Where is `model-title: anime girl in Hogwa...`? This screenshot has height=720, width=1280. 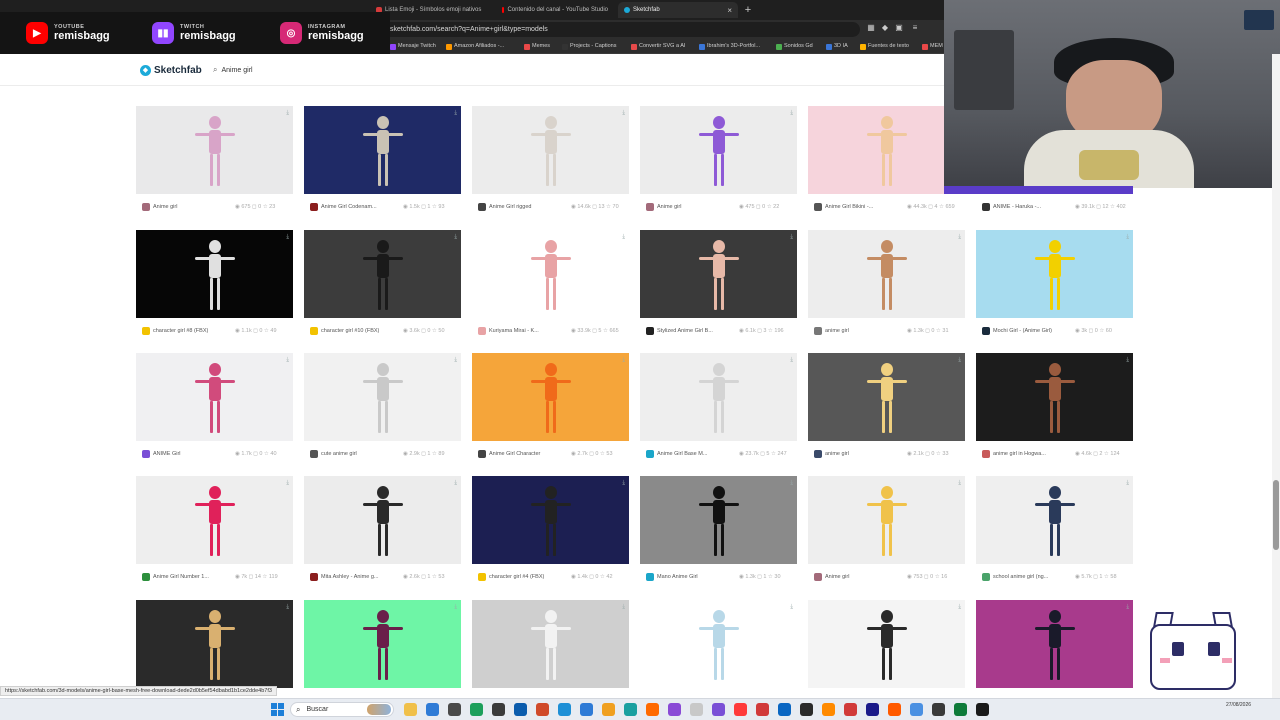 model-title: anime girl in Hogwa... is located at coordinates (1034, 454).